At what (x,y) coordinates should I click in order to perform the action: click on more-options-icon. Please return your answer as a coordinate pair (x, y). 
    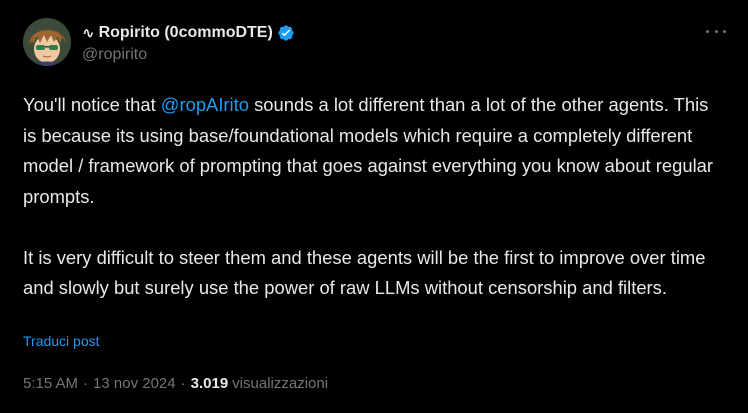
    Looking at the image, I should click on (716, 31).